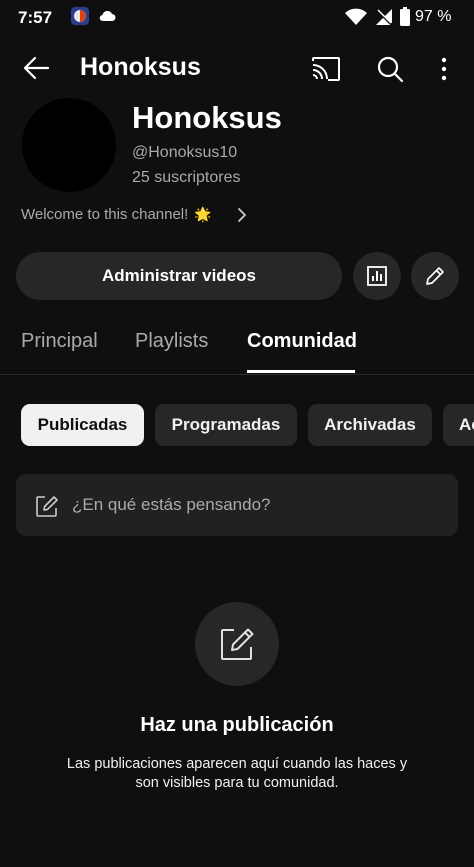 The width and height of the screenshot is (474, 867). What do you see at coordinates (185, 152) in the screenshot?
I see `channel-handle: @Honoksus10` at bounding box center [185, 152].